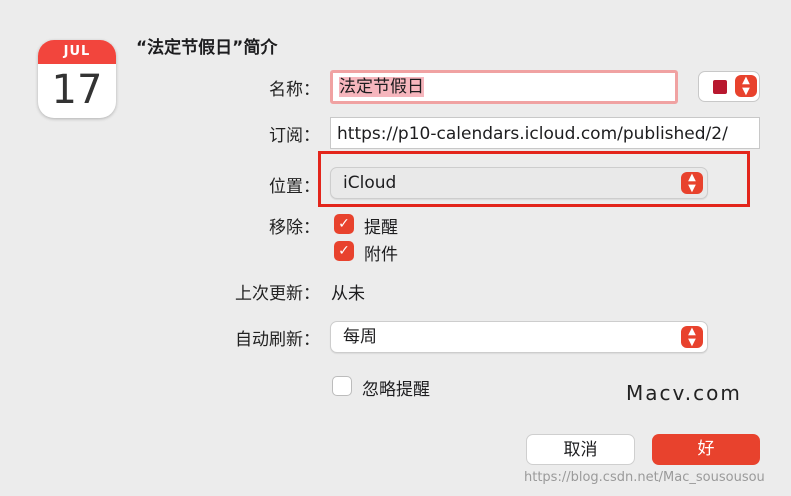 The image size is (791, 496). I want to click on location-label: 位置：, so click(294, 187).